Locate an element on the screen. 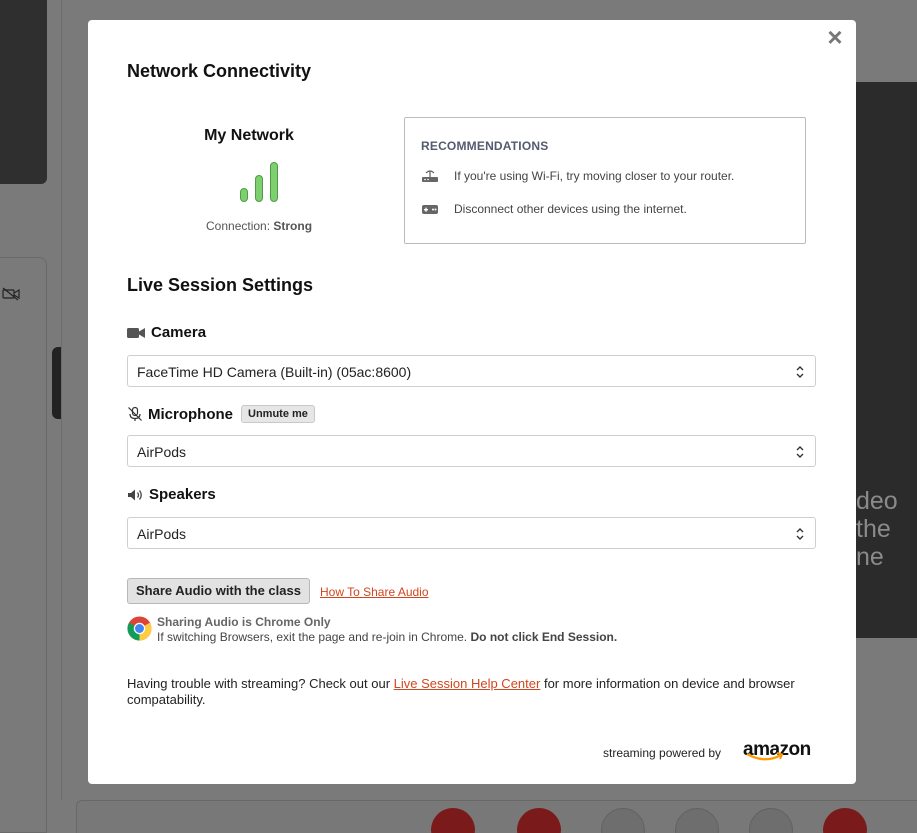 This screenshot has width=917, height=833. share-audio-button: Share Audio with the class is located at coordinates (218, 591).